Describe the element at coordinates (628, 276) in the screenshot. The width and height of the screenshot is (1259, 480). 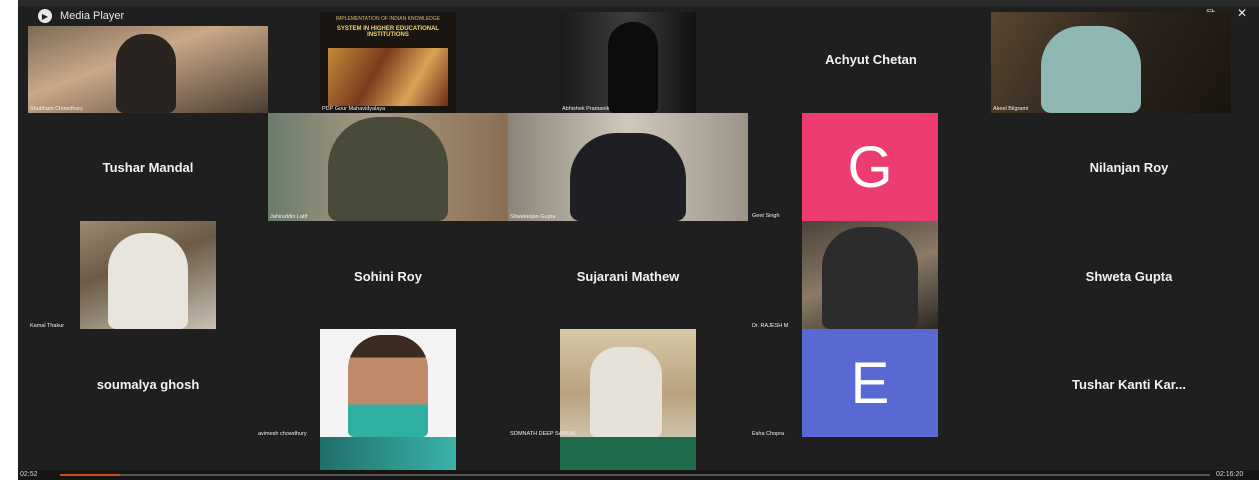
I see `participant-name-tile: Sujarani Mathew` at that location.